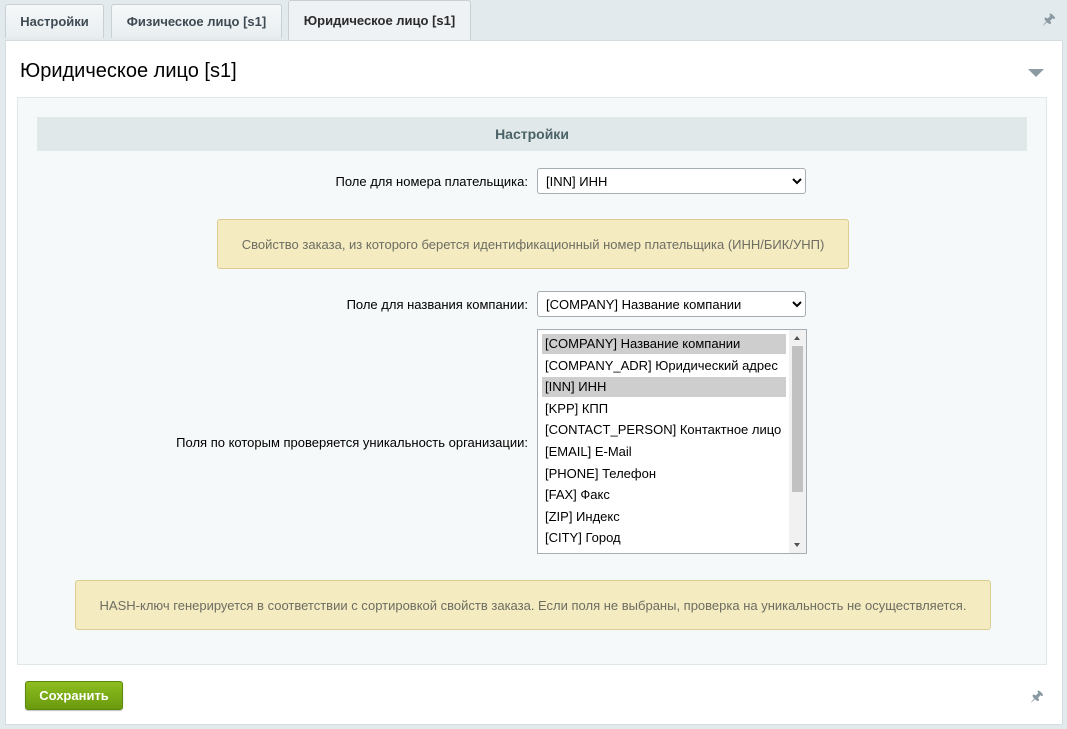 The image size is (1067, 729). Describe the element at coordinates (664, 538) in the screenshot. I see `list-item: [CITY] Город` at that location.